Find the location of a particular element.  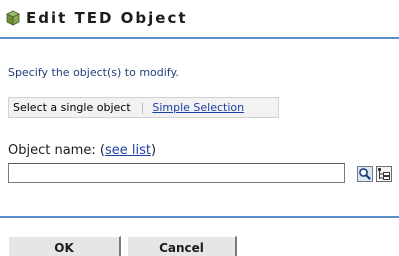

cube-icon is located at coordinates (13, 18).